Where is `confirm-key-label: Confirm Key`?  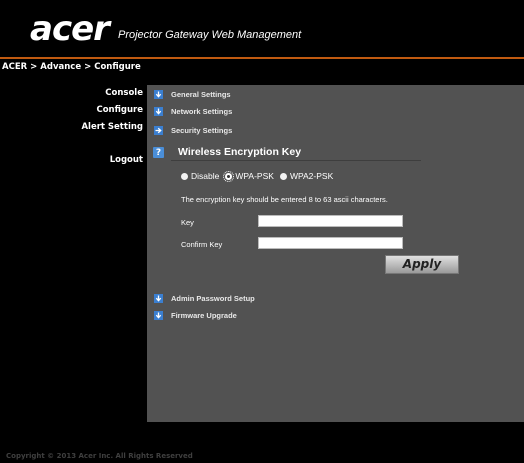 confirm-key-label: Confirm Key is located at coordinates (202, 244).